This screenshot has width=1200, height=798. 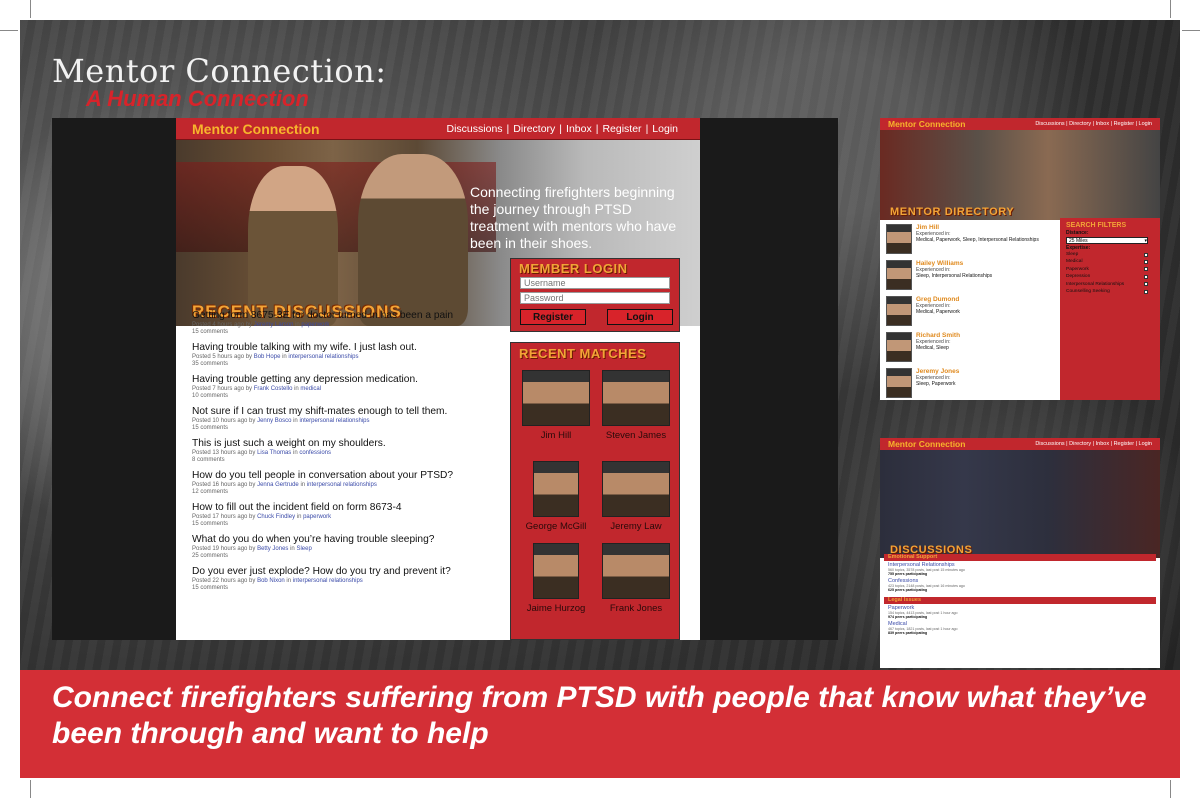 I want to click on mentor-name: Jeremy Jones, so click(x=937, y=371).